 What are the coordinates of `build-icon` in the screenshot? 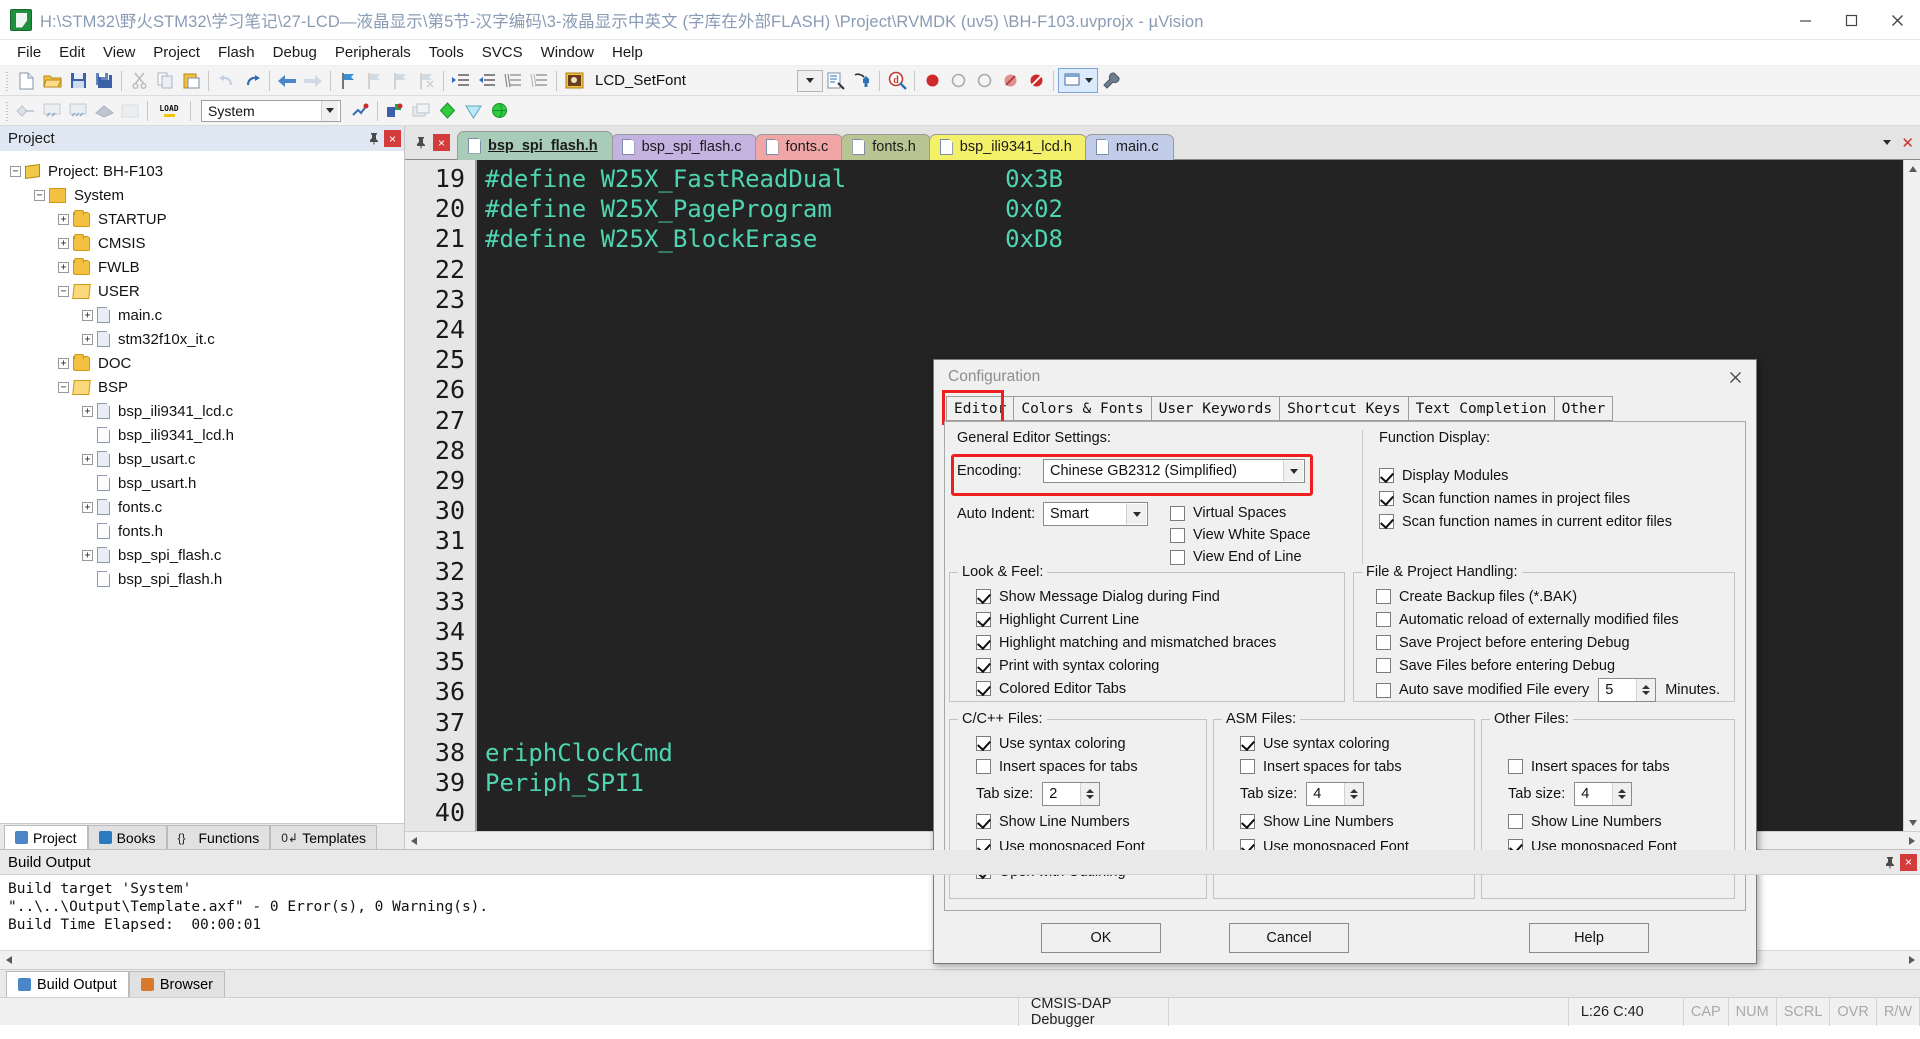 It's located at (52, 110).